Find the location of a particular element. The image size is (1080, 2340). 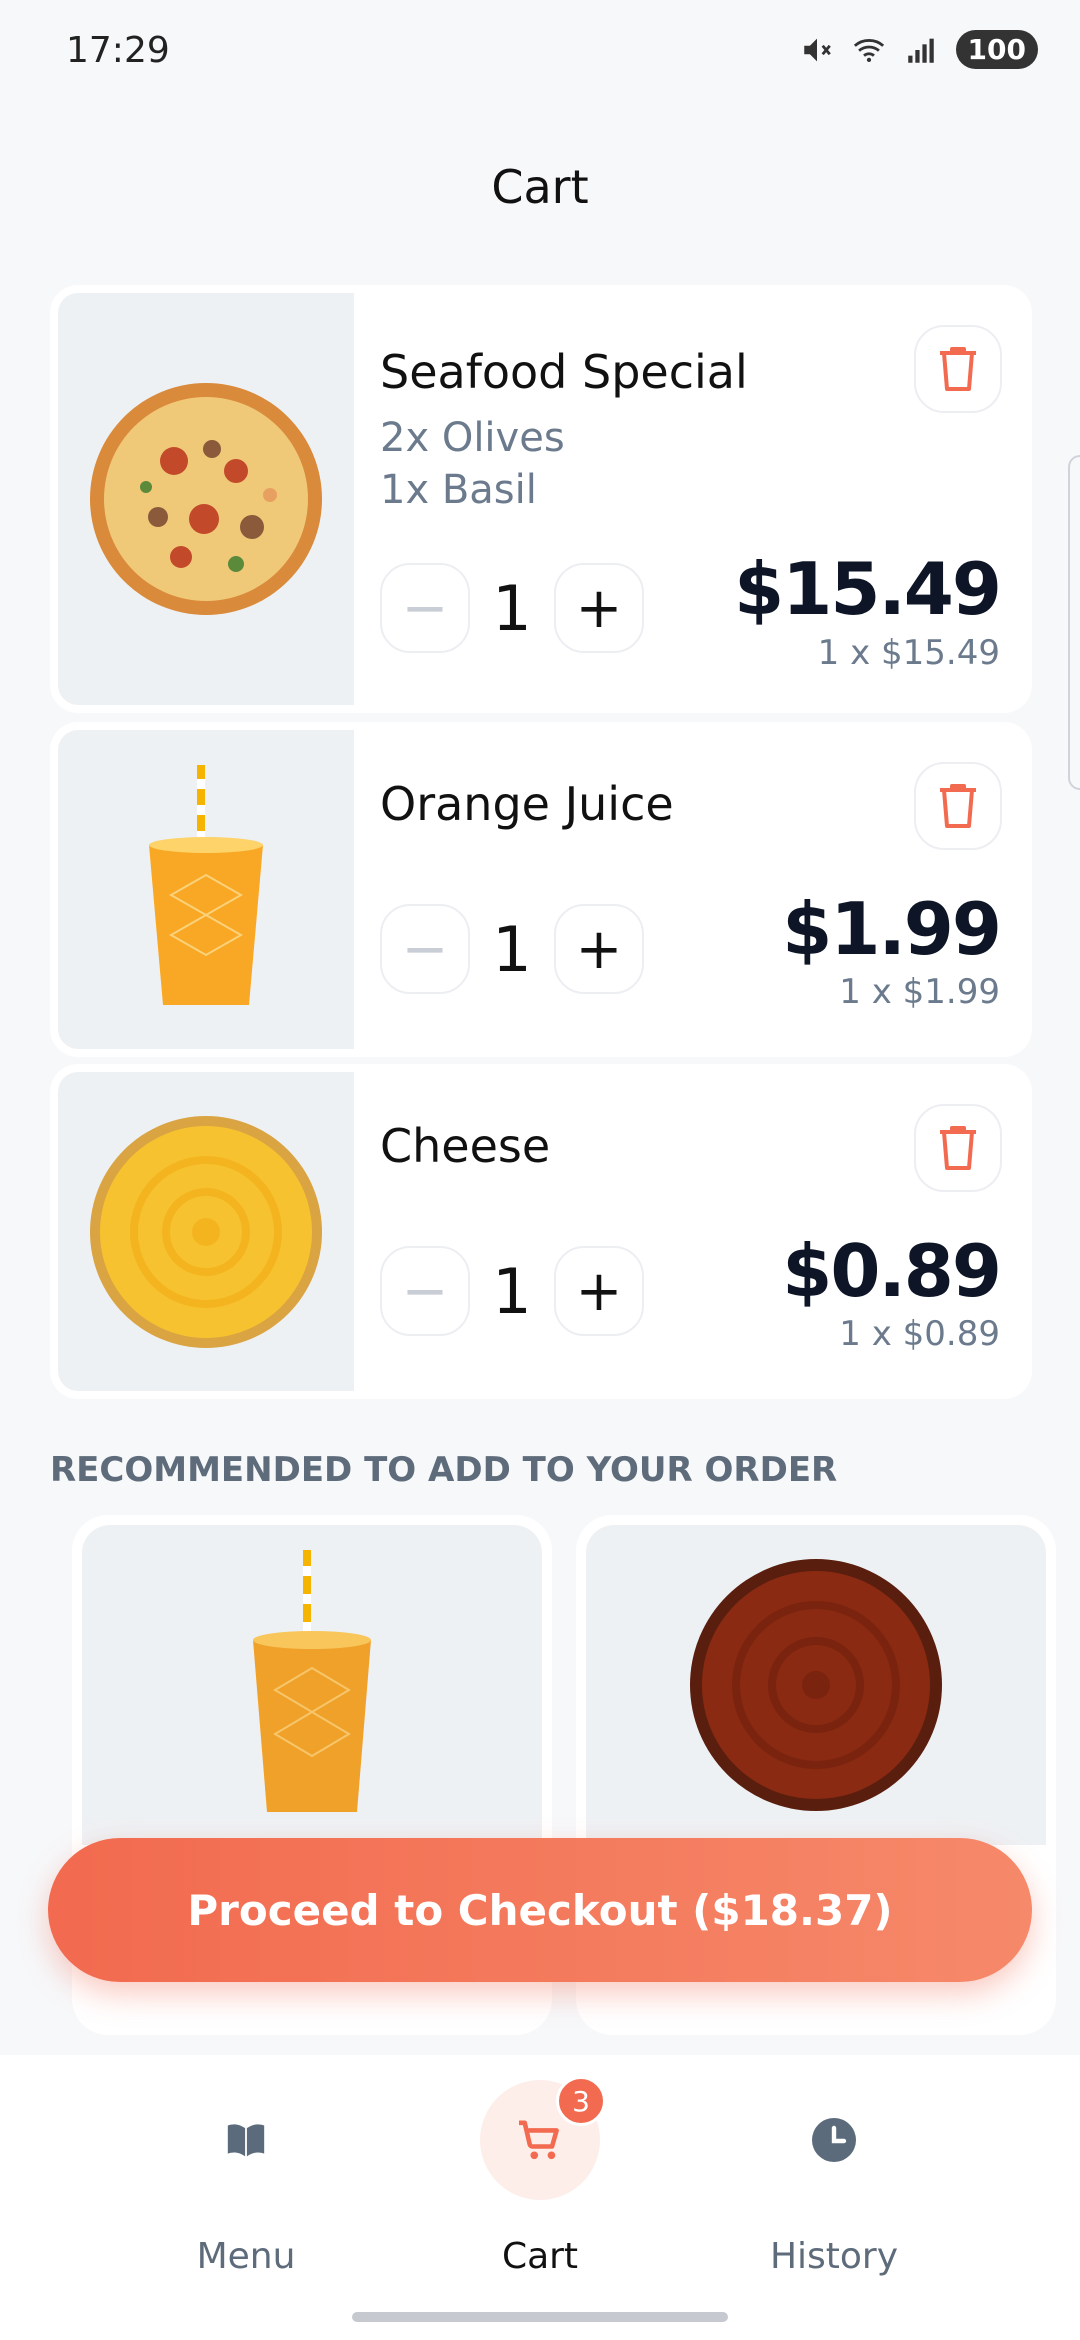

page-title: Cart is located at coordinates (540, 187).